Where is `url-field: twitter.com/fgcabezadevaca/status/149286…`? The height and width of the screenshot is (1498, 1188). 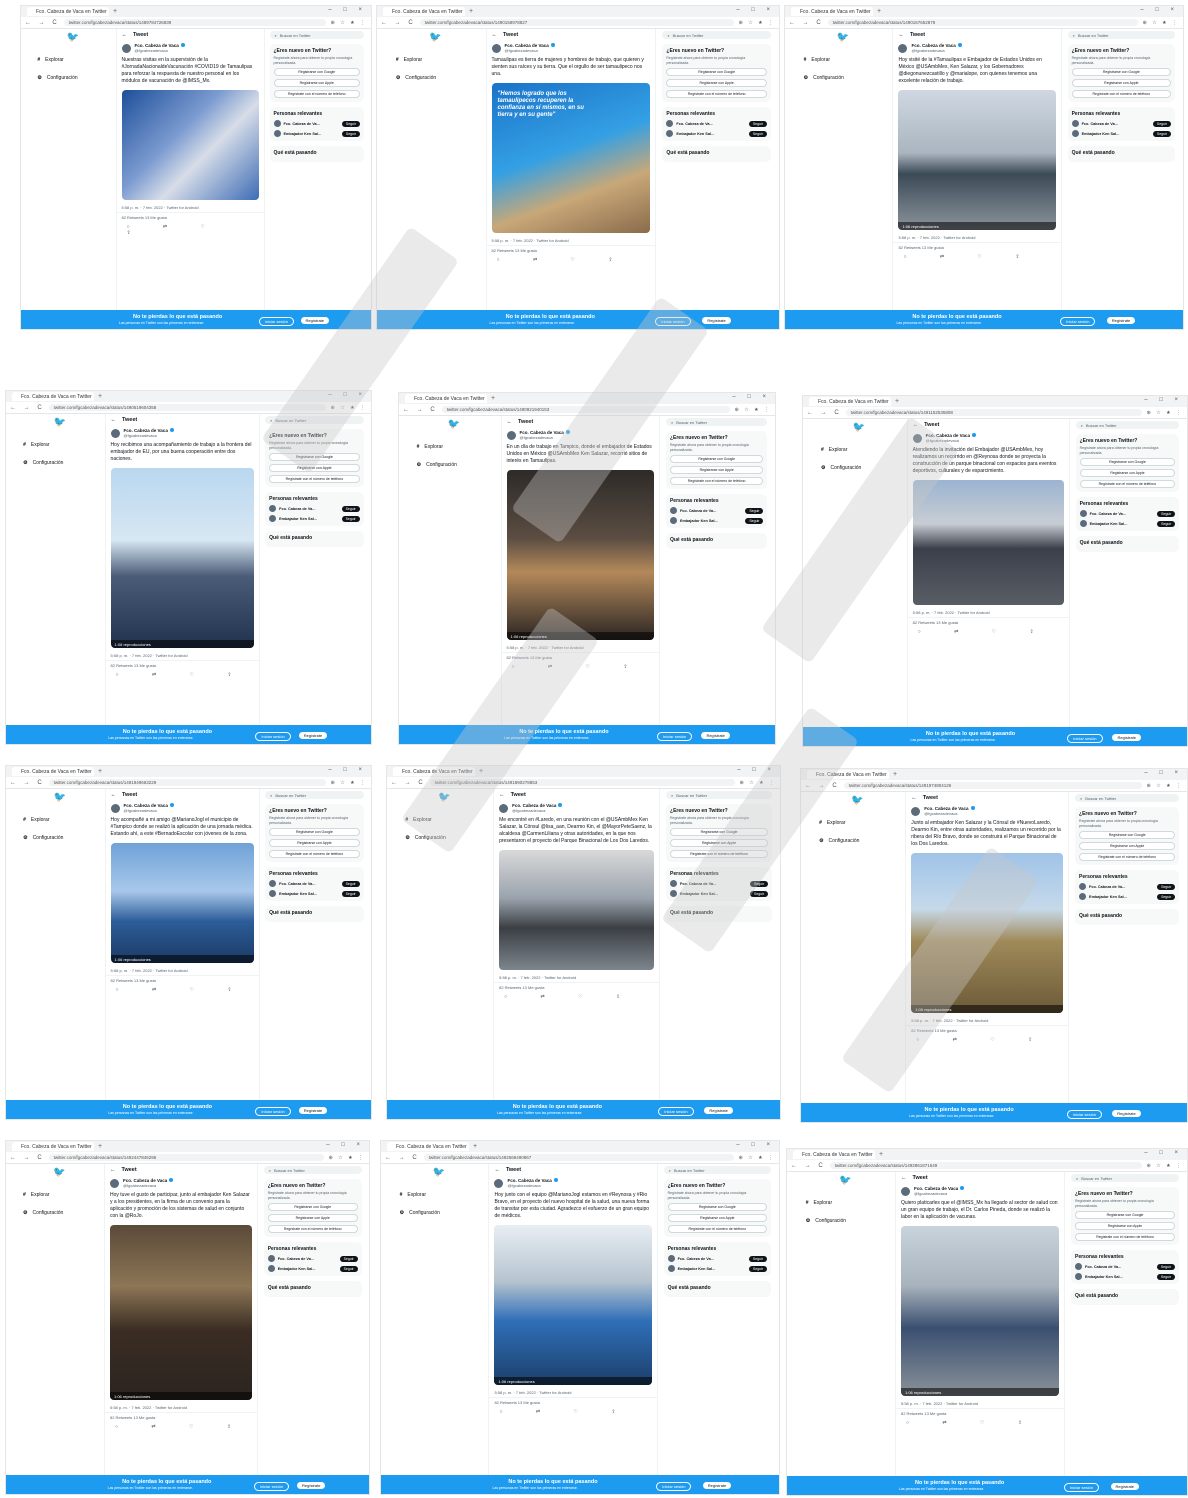
url-field: twitter.com/fgcabezadevaca/status/149286… is located at coordinates (985, 1165).